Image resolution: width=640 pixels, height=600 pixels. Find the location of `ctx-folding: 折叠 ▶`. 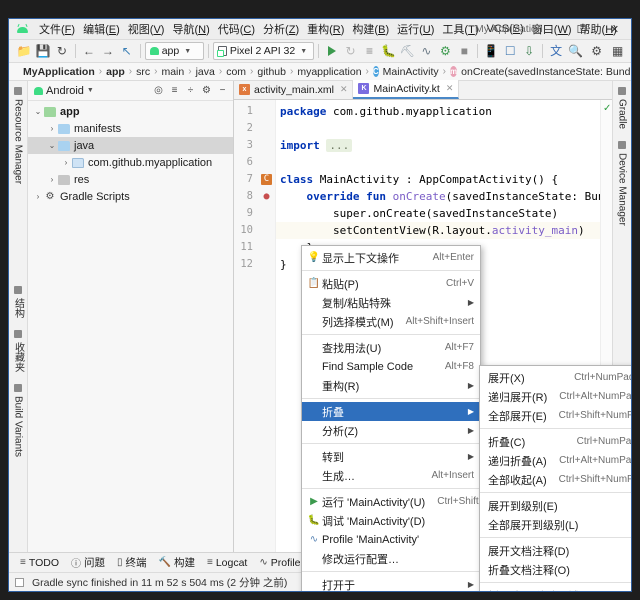

ctx-folding: 折叠 ▶ is located at coordinates (391, 411).